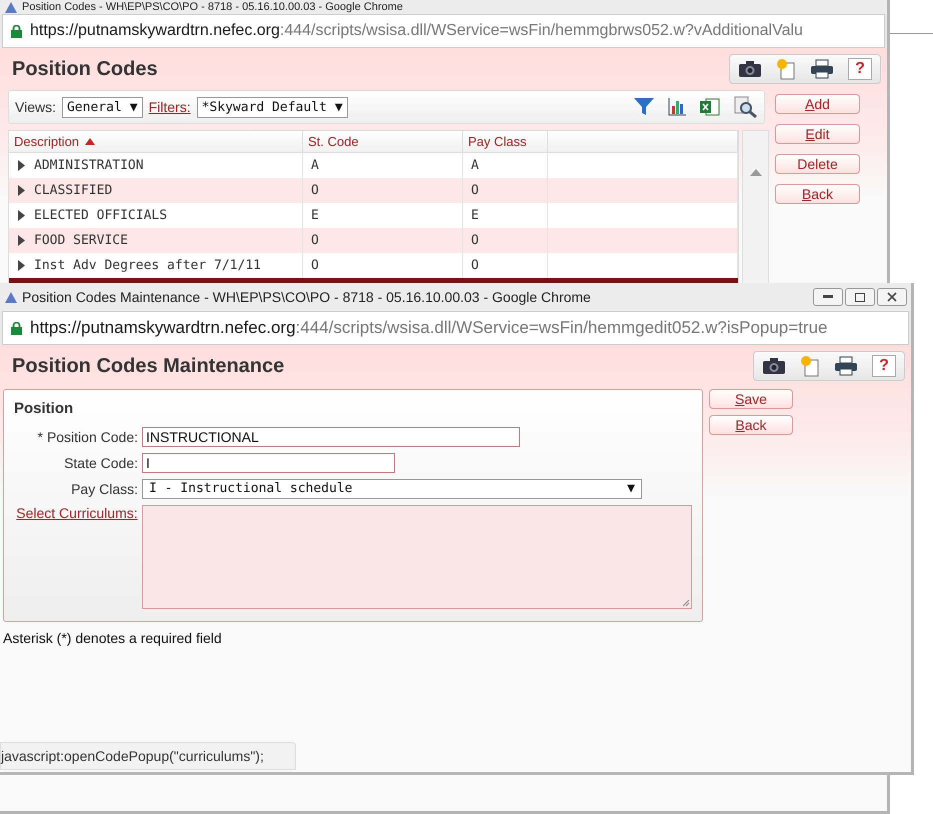 The width and height of the screenshot is (933, 814). What do you see at coordinates (710, 107) in the screenshot?
I see `spreadsheet-icon` at bounding box center [710, 107].